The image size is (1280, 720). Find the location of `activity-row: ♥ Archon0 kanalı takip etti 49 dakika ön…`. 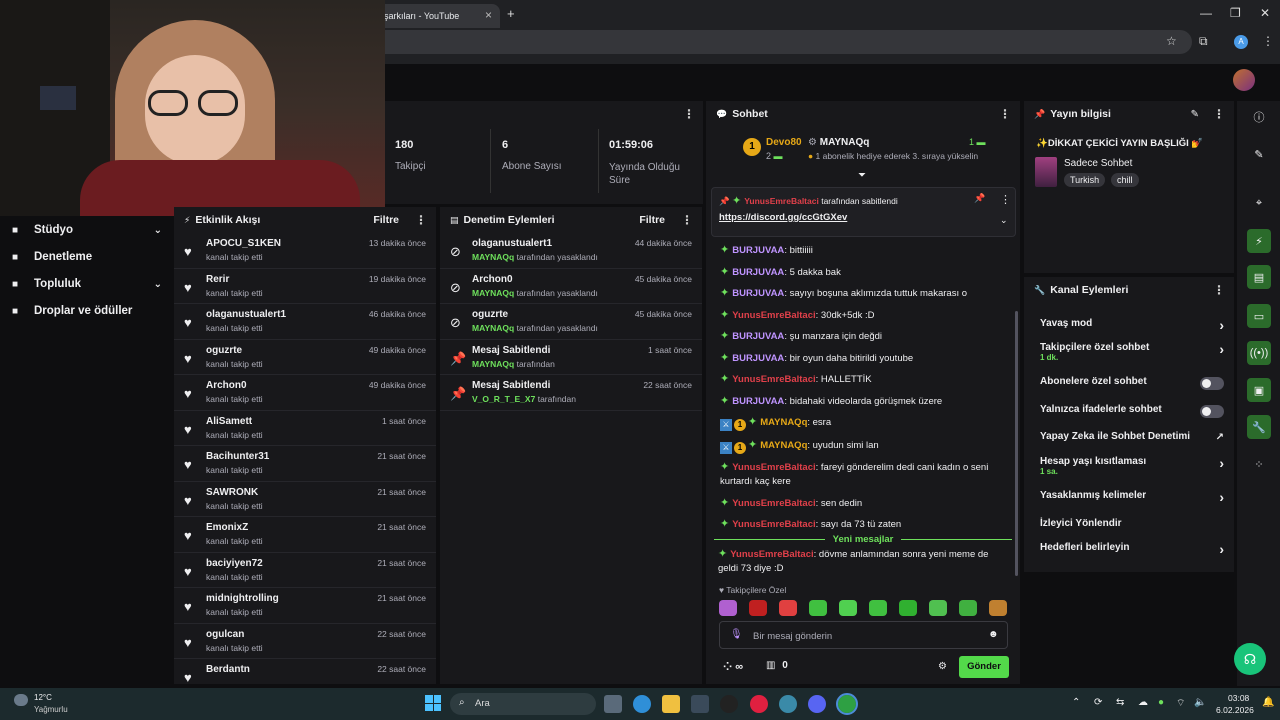

activity-row: ♥ Archon0 kanalı takip etti 49 dakika ön… is located at coordinates (305, 393).